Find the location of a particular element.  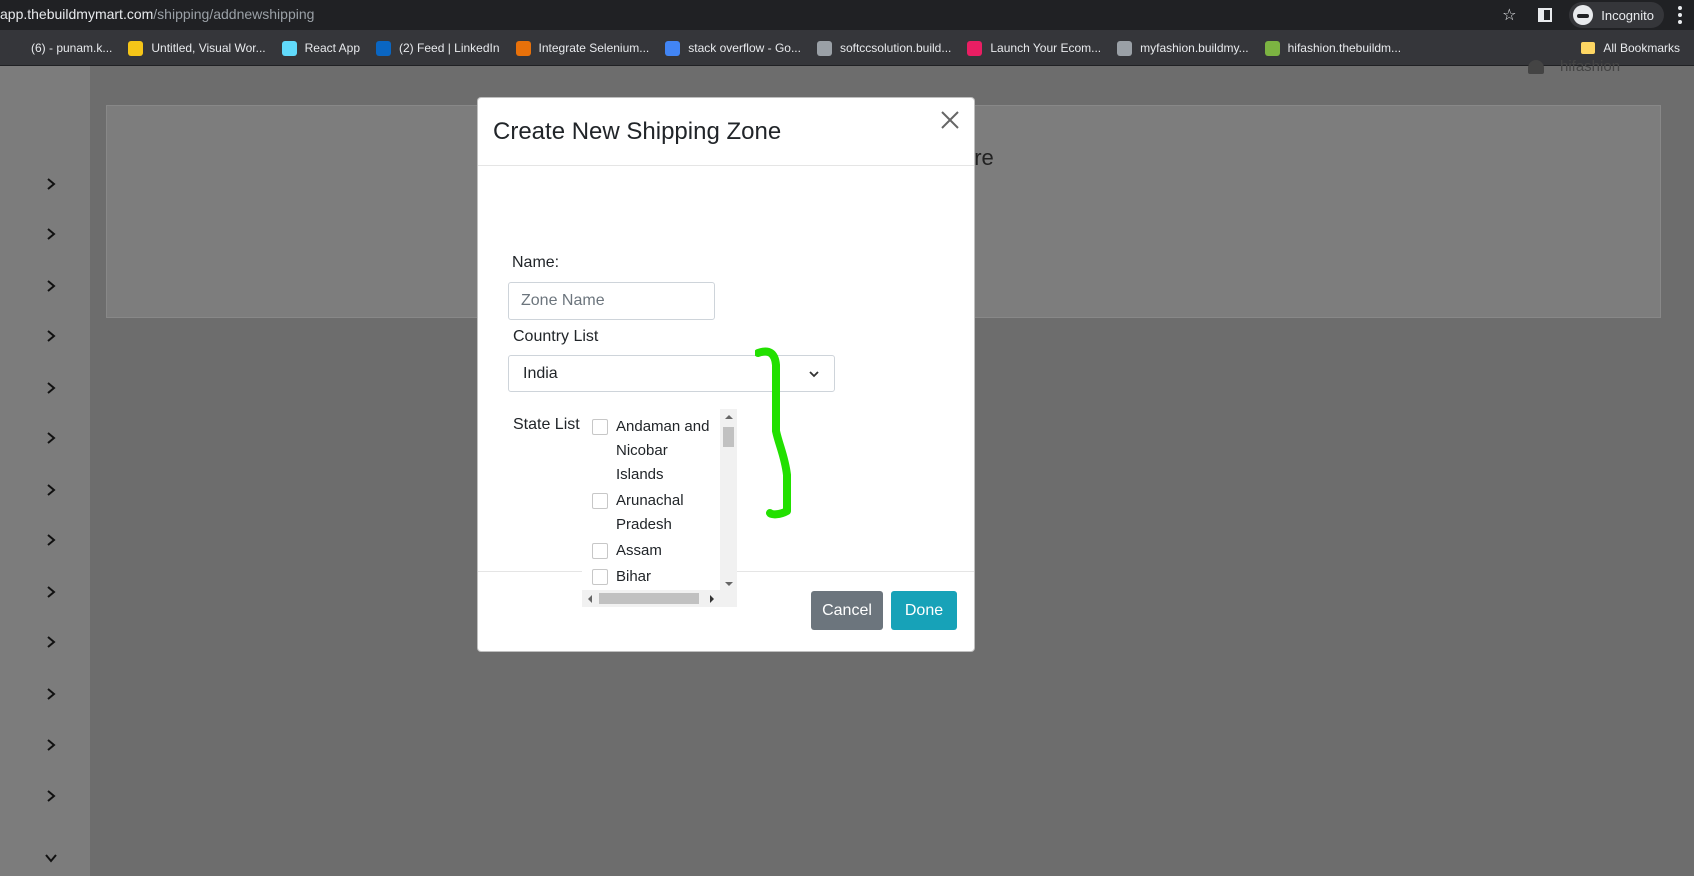

state-list-item: Arunachal Pradesh is located at coordinates (651, 513).